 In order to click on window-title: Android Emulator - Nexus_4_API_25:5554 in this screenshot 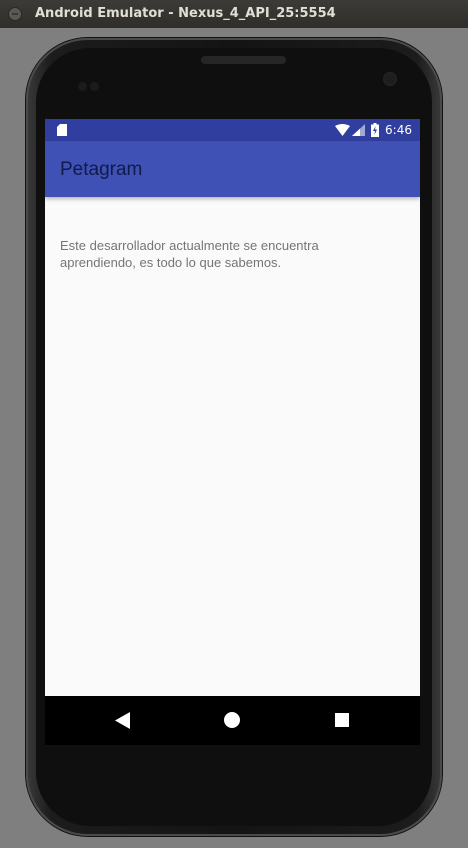, I will do `click(185, 13)`.